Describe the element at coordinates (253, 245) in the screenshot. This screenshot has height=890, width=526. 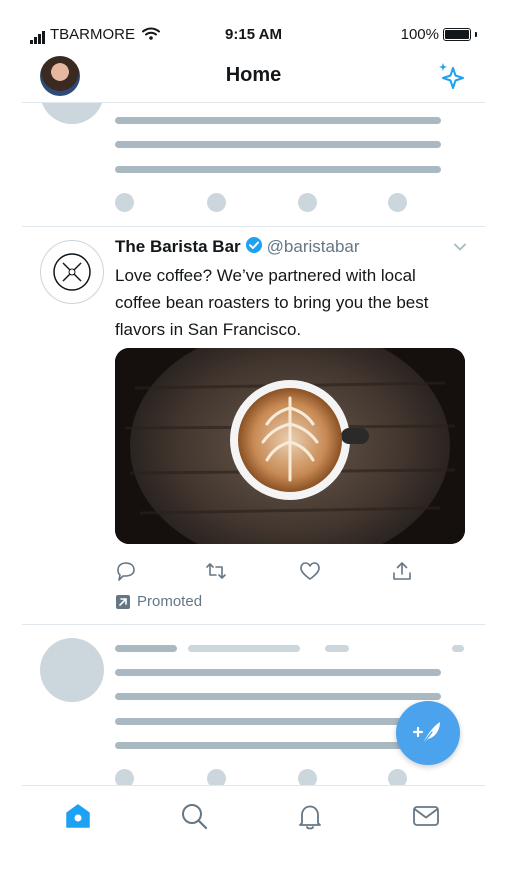
I see `verified-badge-icon` at that location.